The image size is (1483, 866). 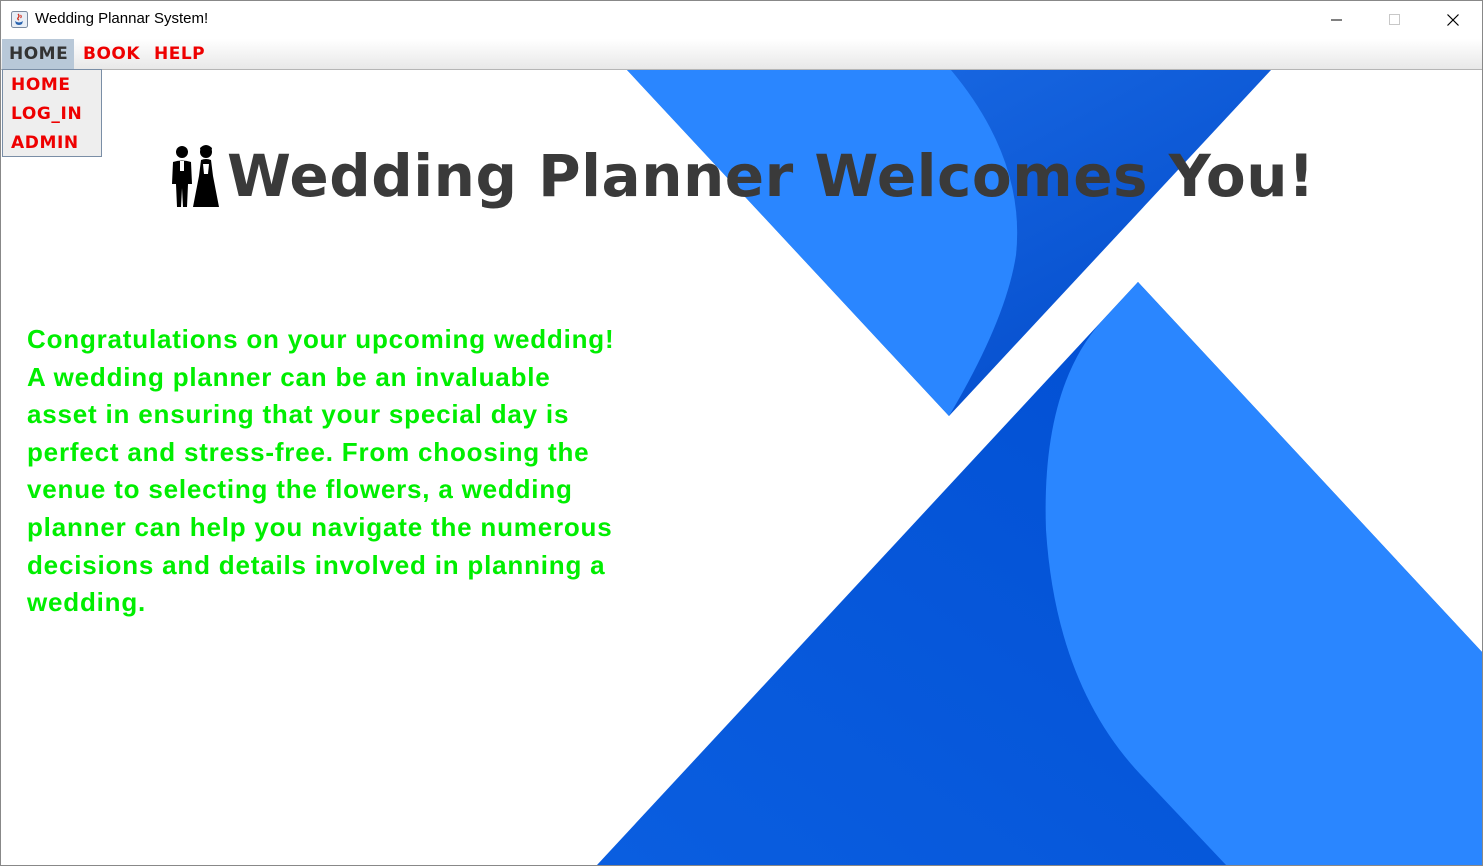 What do you see at coordinates (122, 18) in the screenshot?
I see `window-title: Wedding Plannar System!` at bounding box center [122, 18].